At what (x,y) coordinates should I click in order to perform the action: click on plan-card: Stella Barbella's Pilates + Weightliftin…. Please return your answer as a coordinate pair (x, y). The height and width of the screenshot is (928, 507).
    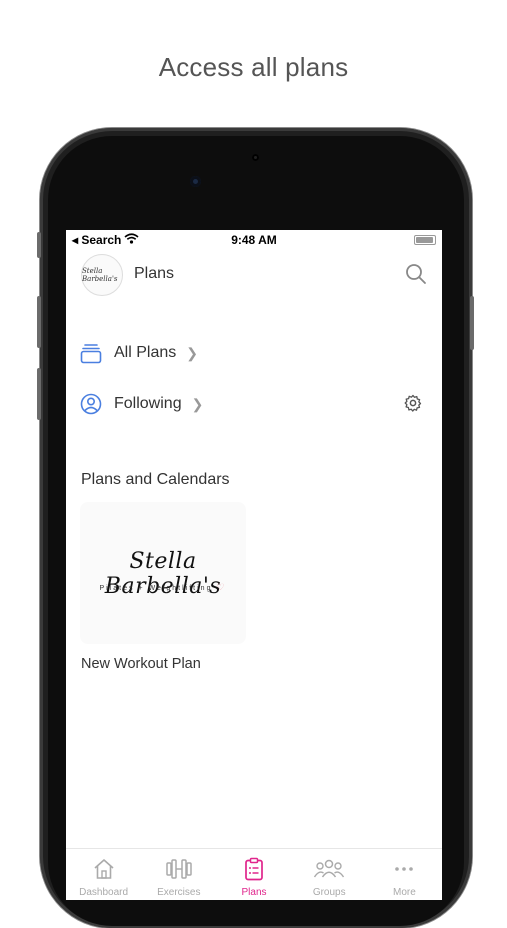
    Looking at the image, I should click on (163, 573).